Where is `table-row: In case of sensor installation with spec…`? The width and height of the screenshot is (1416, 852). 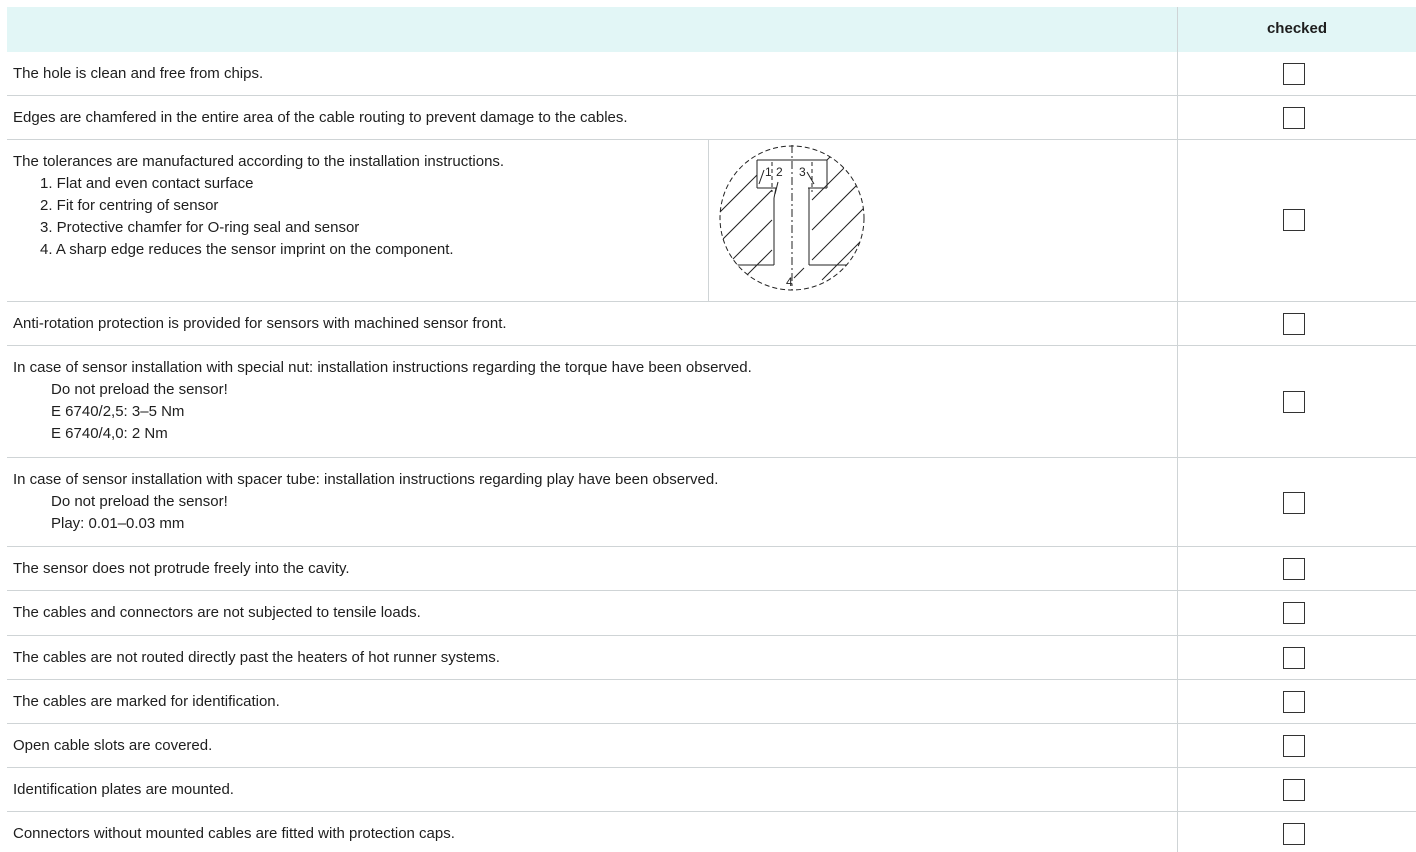
table-row: In case of sensor installation with spec… is located at coordinates (711, 402).